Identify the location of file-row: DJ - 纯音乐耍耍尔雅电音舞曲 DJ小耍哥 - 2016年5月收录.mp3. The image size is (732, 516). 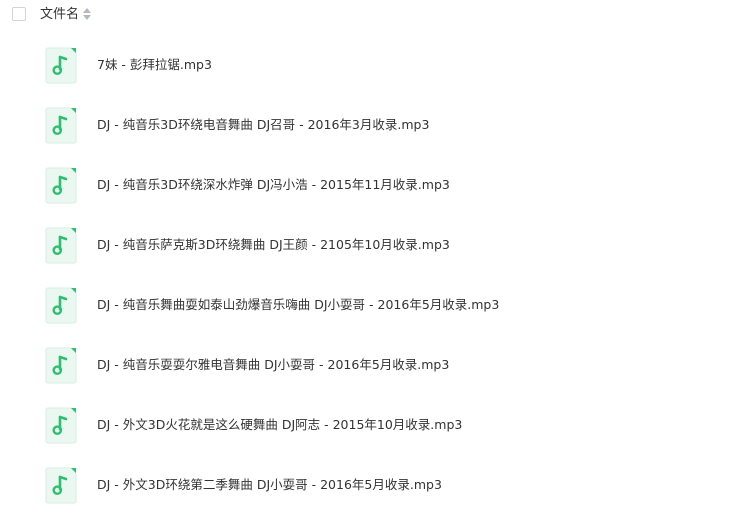
(366, 365).